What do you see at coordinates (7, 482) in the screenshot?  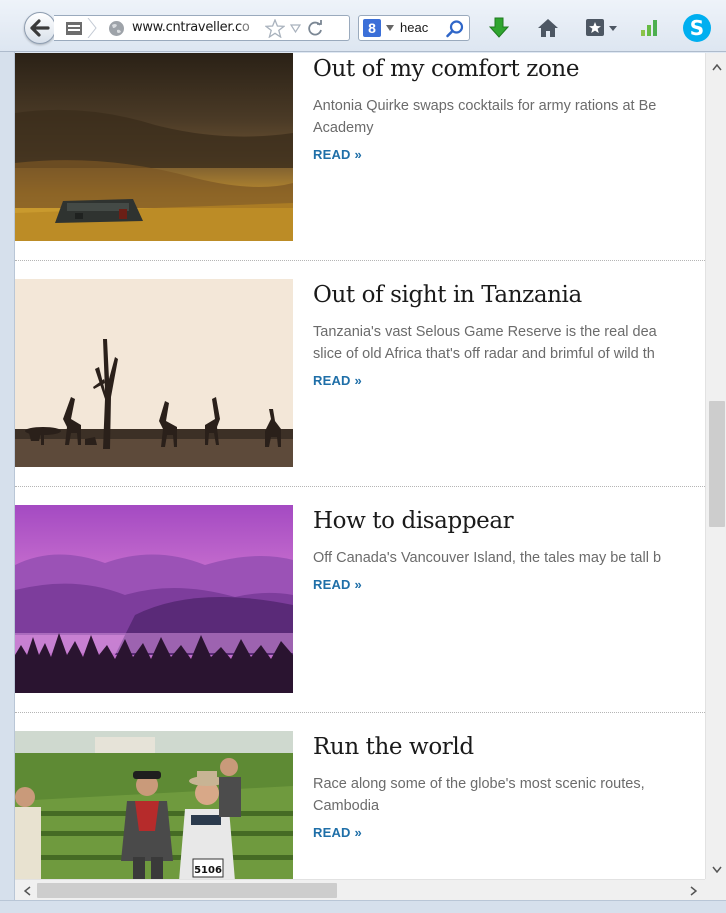 I see `window-frame-left` at bounding box center [7, 482].